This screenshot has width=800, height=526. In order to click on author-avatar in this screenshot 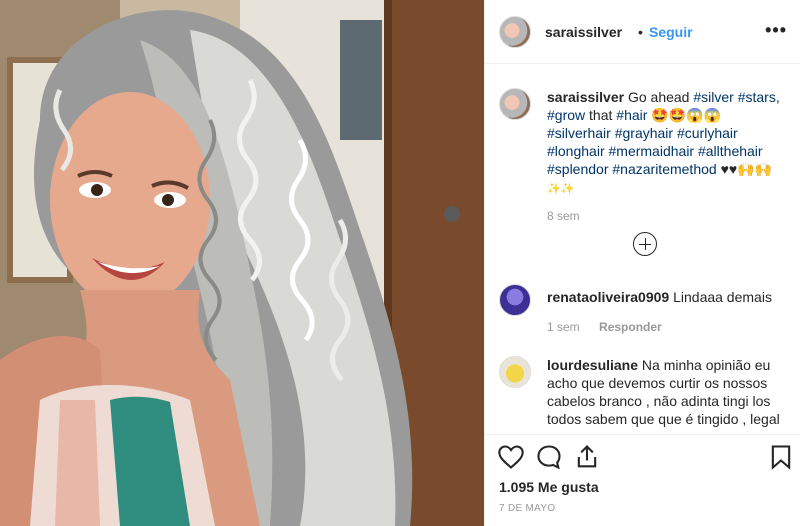, I will do `click(515, 32)`.